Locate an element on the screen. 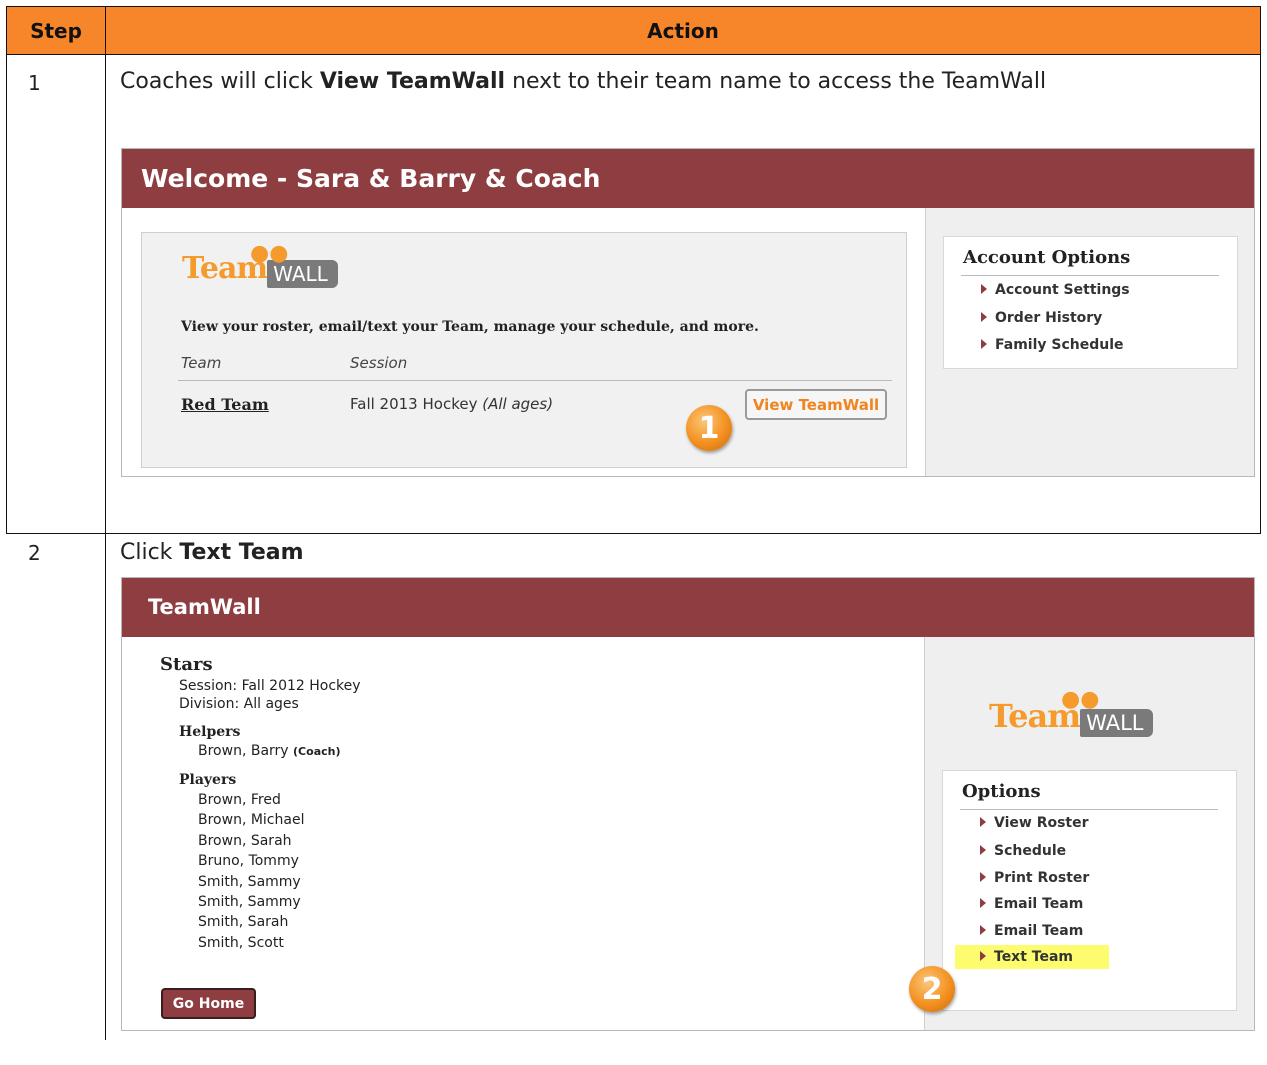  table-border-right is located at coordinates (1260, 270).